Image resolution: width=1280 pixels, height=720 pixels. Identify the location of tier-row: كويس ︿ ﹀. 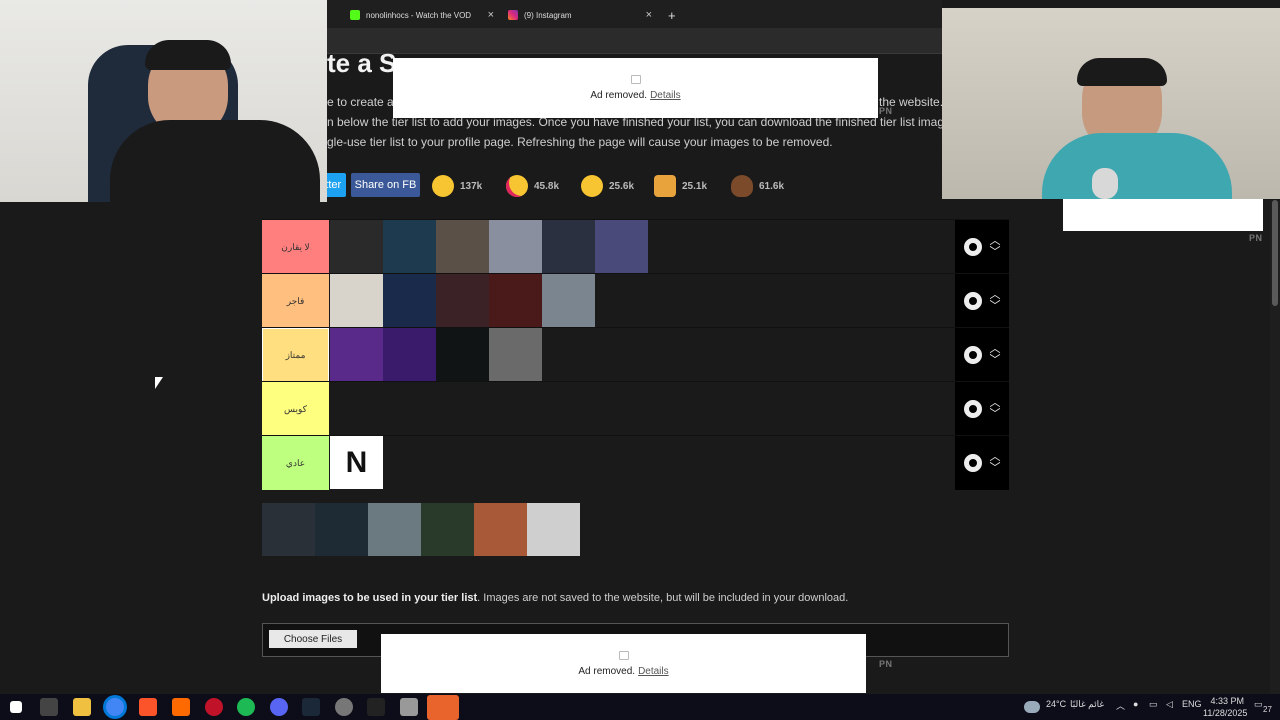
(635, 408).